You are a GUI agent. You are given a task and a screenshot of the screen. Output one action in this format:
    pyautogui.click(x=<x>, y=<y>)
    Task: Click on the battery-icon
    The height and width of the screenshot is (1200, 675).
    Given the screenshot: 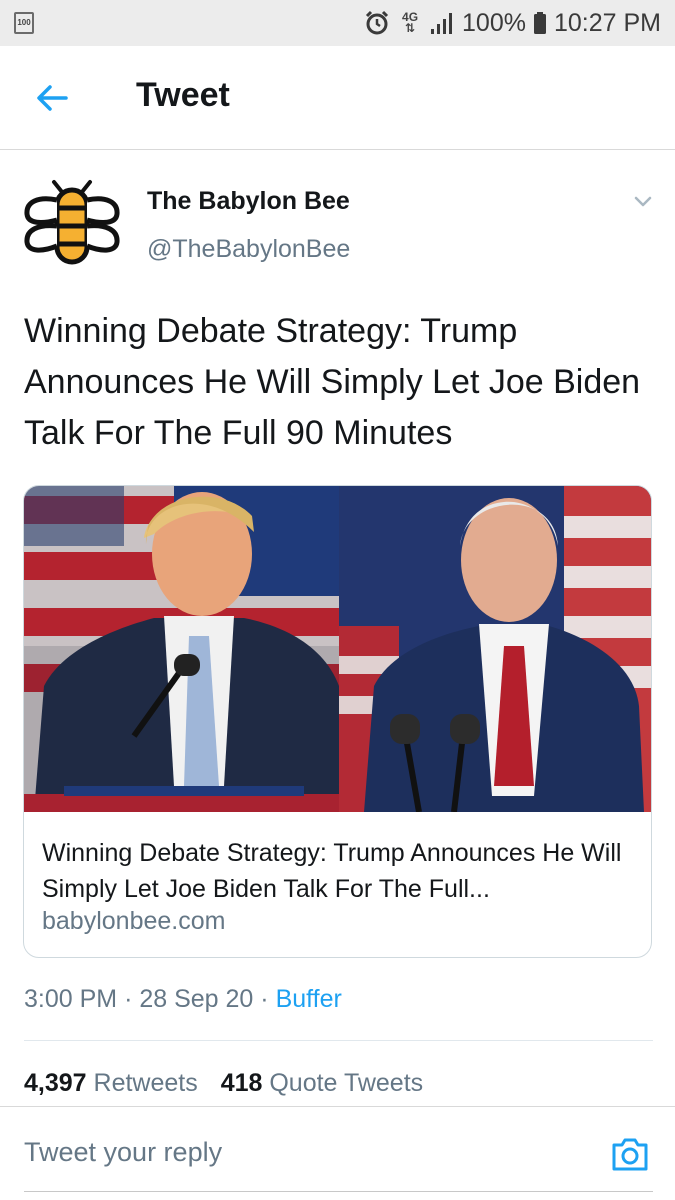 What is the action you would take?
    pyautogui.click(x=539, y=23)
    